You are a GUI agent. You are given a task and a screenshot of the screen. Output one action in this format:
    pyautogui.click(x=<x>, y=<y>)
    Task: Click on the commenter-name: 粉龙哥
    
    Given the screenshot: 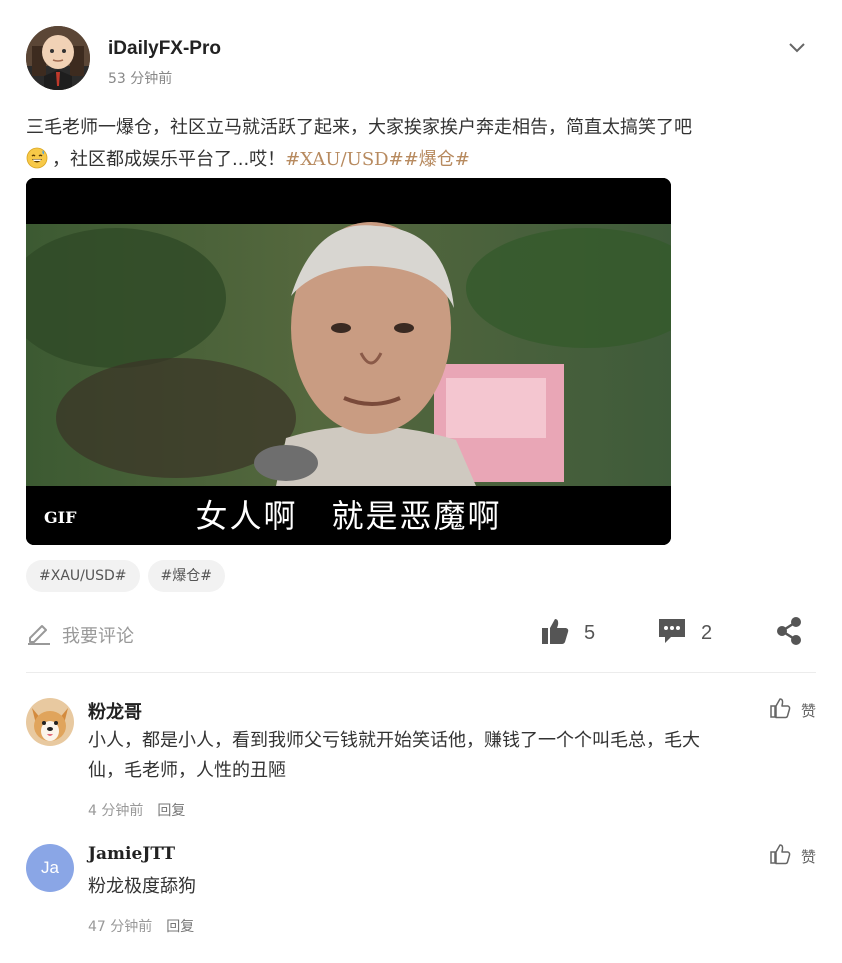 What is the action you would take?
    pyautogui.click(x=115, y=711)
    